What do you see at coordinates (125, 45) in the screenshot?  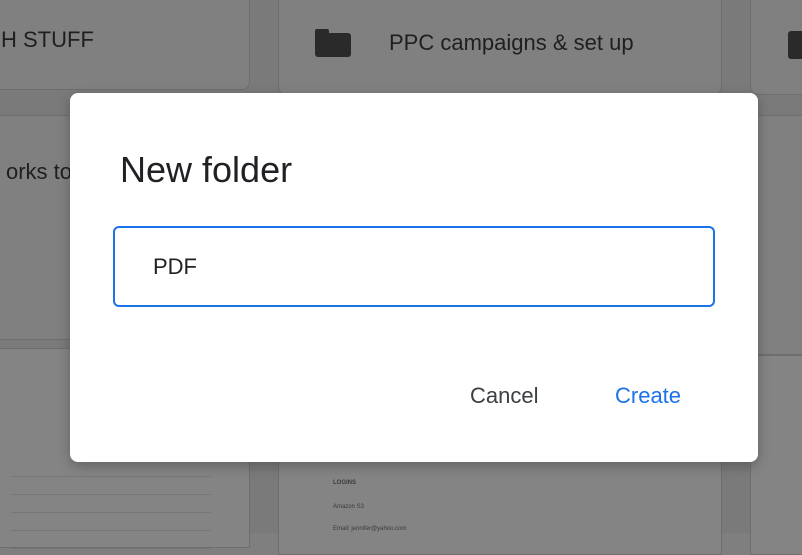 I see `folder-card-stuff: H STUFF` at bounding box center [125, 45].